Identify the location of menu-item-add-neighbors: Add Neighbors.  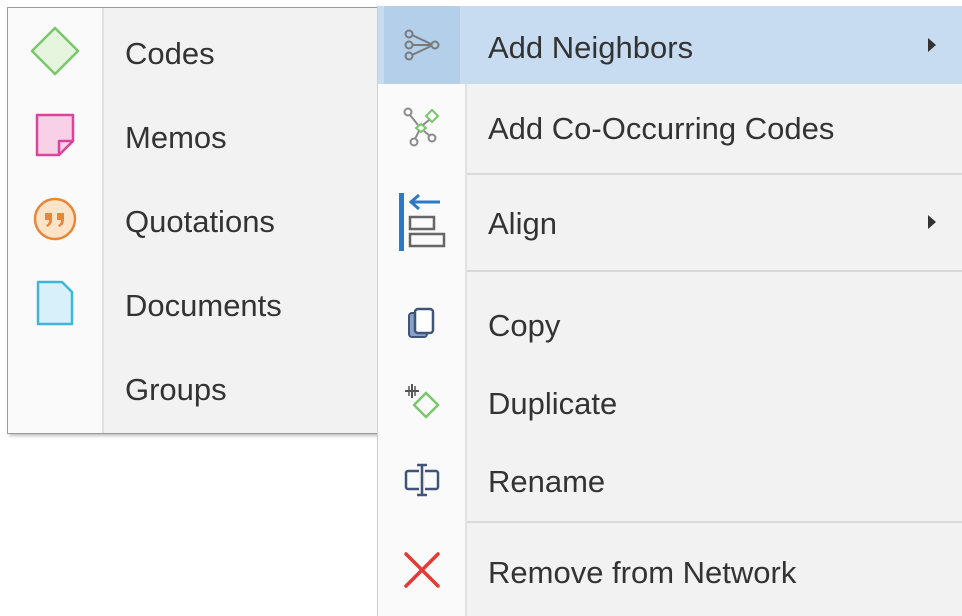
(670, 45).